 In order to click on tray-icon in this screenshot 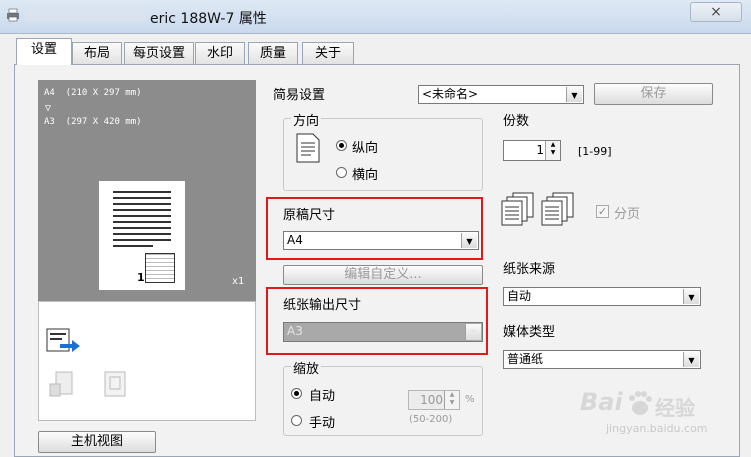, I will do `click(61, 384)`.